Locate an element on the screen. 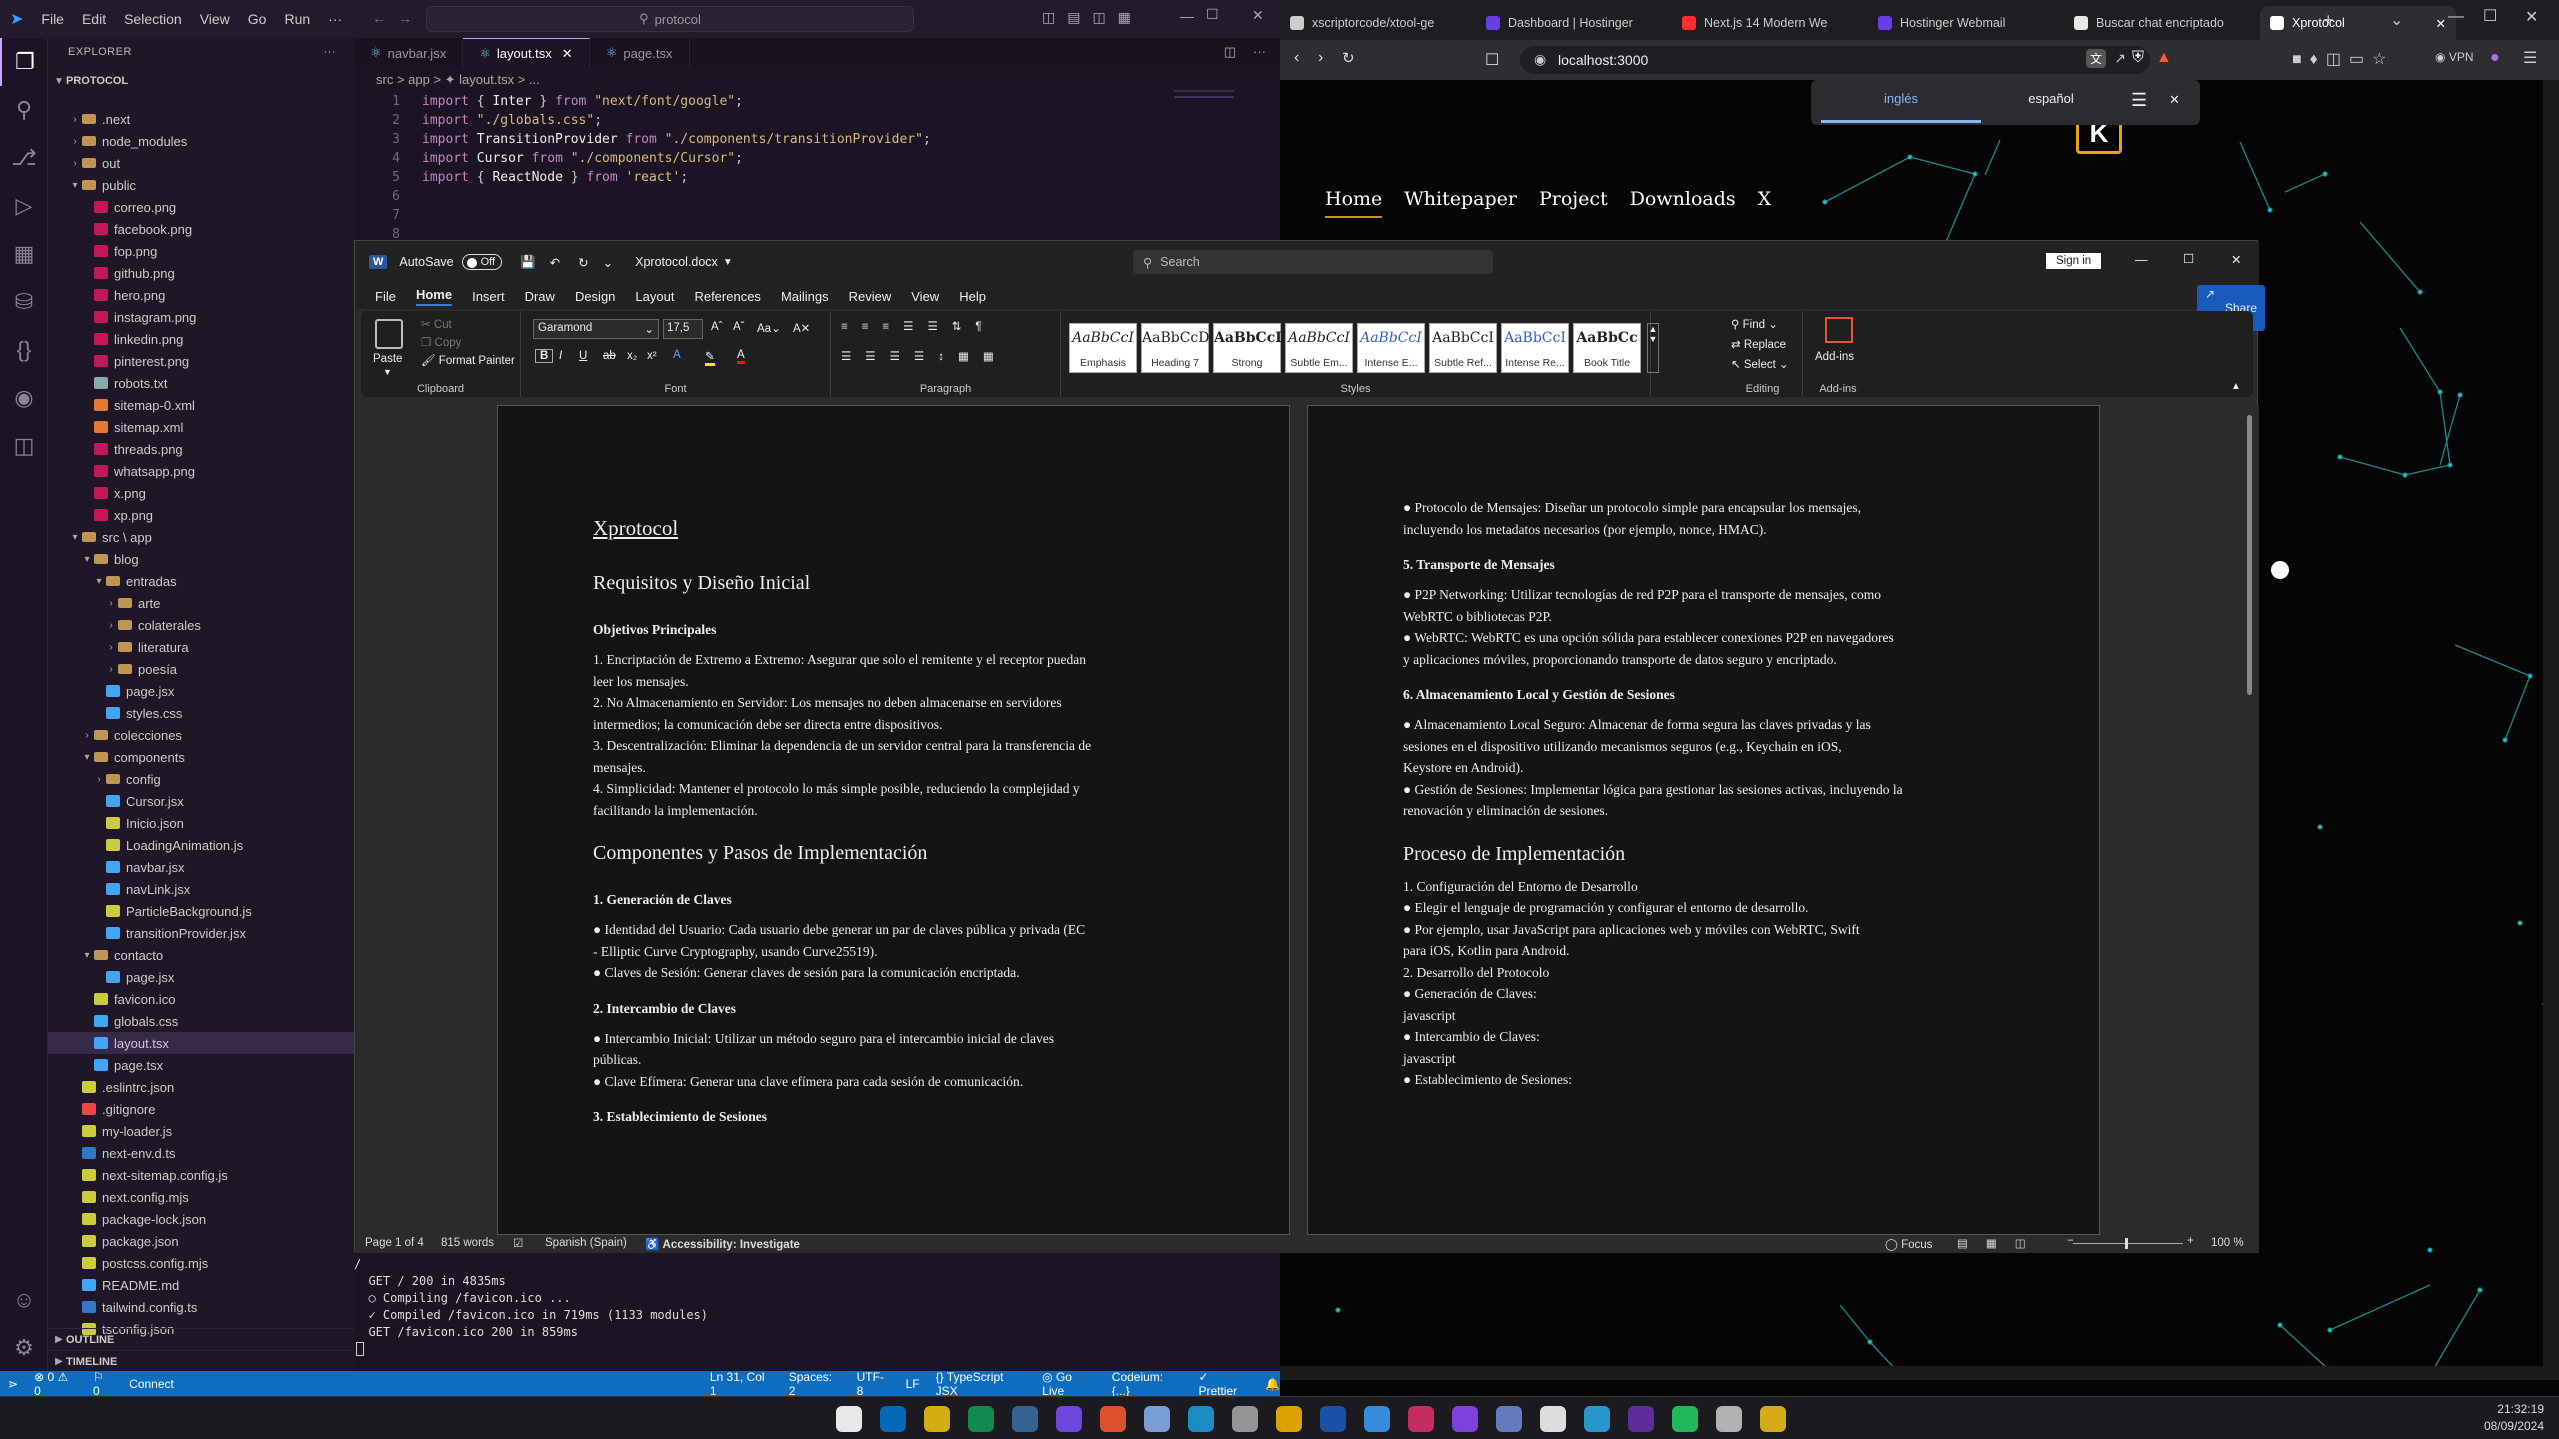  tab-draw: Draw is located at coordinates (540, 296).